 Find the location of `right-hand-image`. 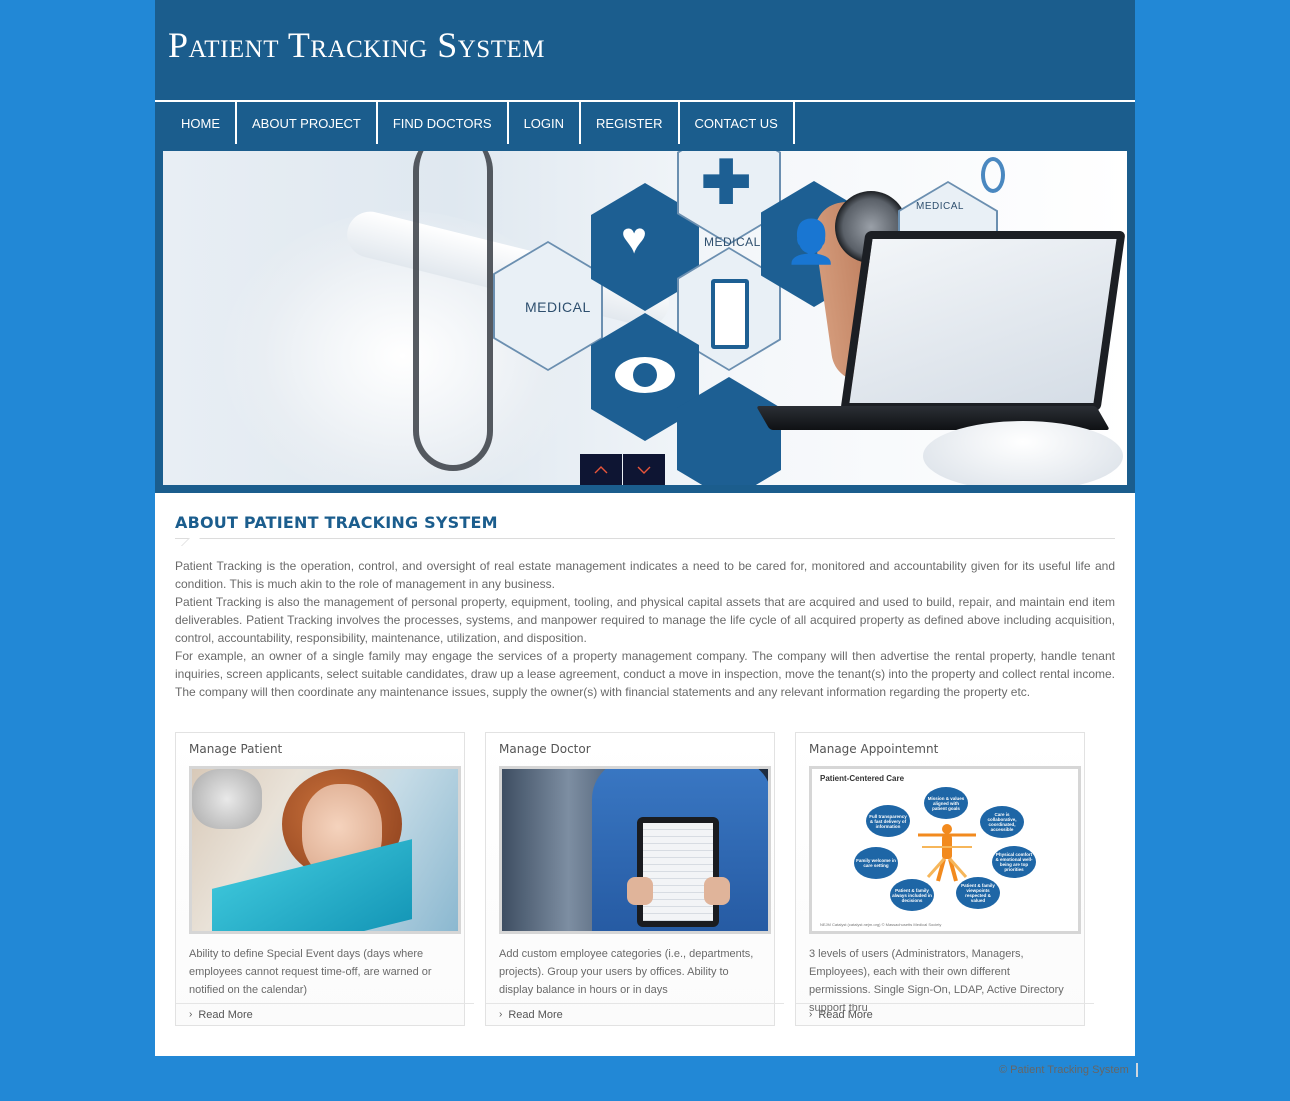

right-hand-image is located at coordinates (717, 891).